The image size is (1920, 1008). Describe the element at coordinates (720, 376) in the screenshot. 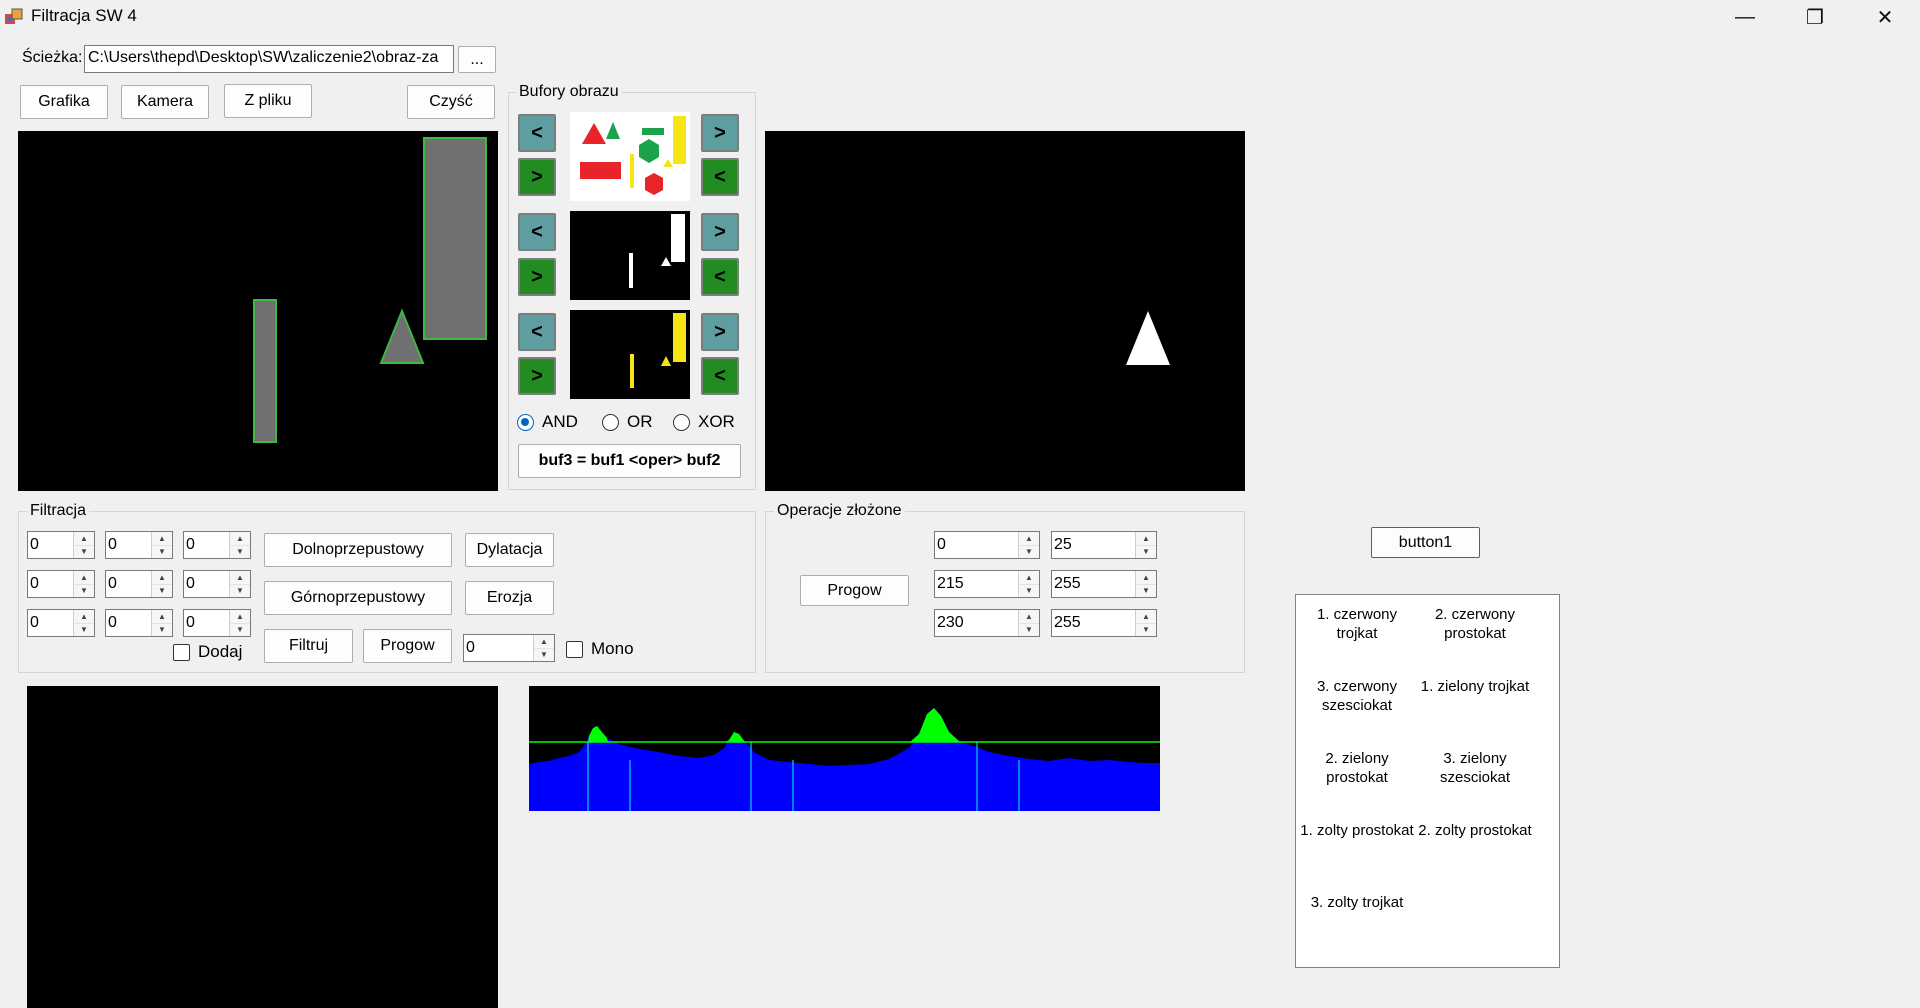

I see `buf3-send-left-button: <` at that location.